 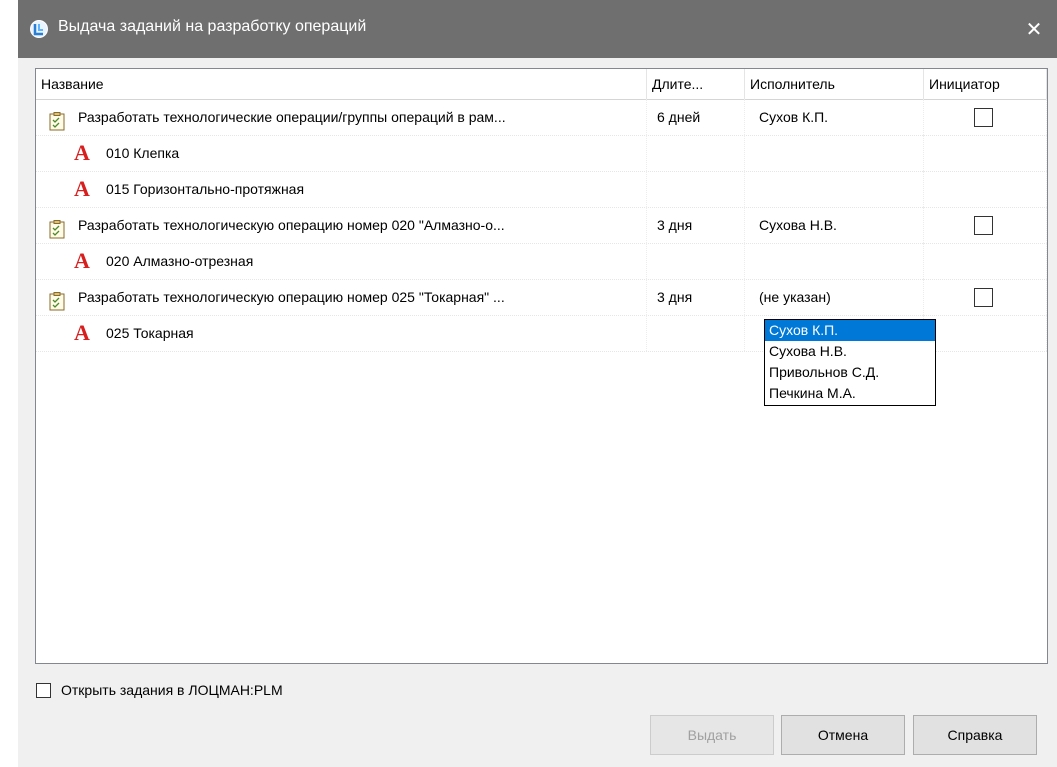 What do you see at coordinates (834, 225) in the screenshot?
I see `executor-cell: Сухова Н.В.` at bounding box center [834, 225].